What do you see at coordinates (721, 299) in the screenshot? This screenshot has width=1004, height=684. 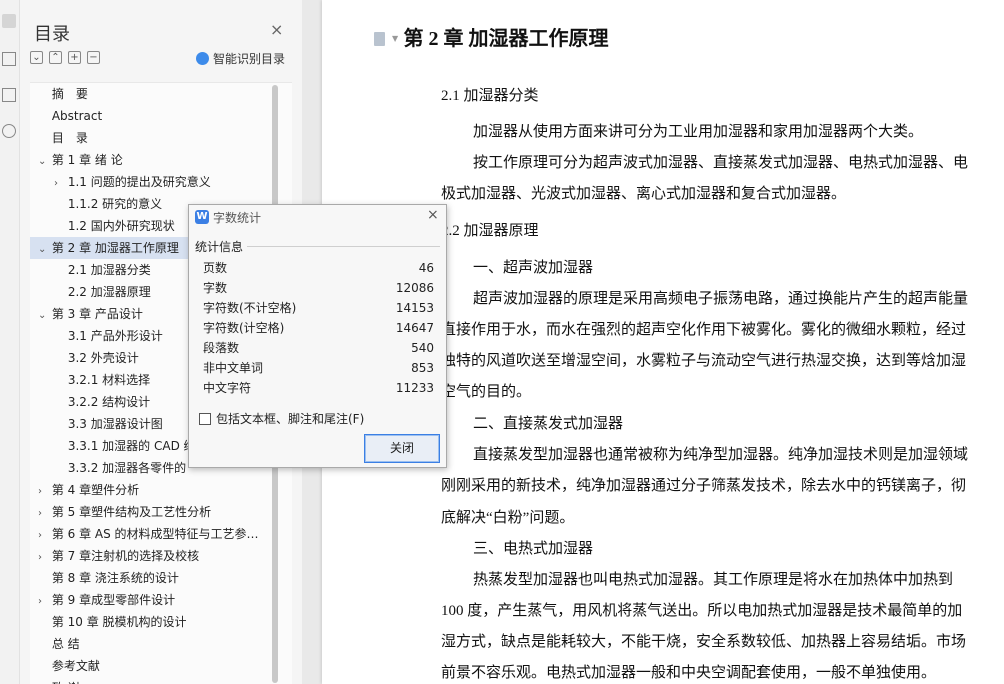 I see `paragraph-line: 超声波加湿器的原理是采用高频电子振荡电路，通过换能片产生的超声能量` at bounding box center [721, 299].